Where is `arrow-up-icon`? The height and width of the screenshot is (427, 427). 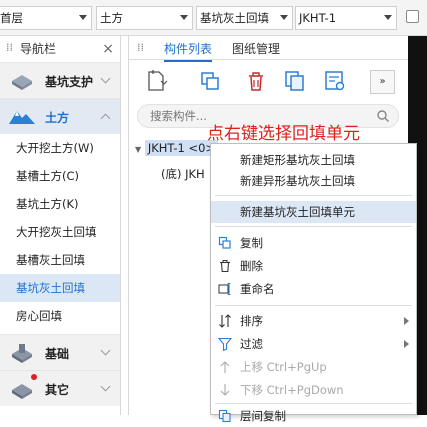 arrow-up-icon is located at coordinates (225, 367).